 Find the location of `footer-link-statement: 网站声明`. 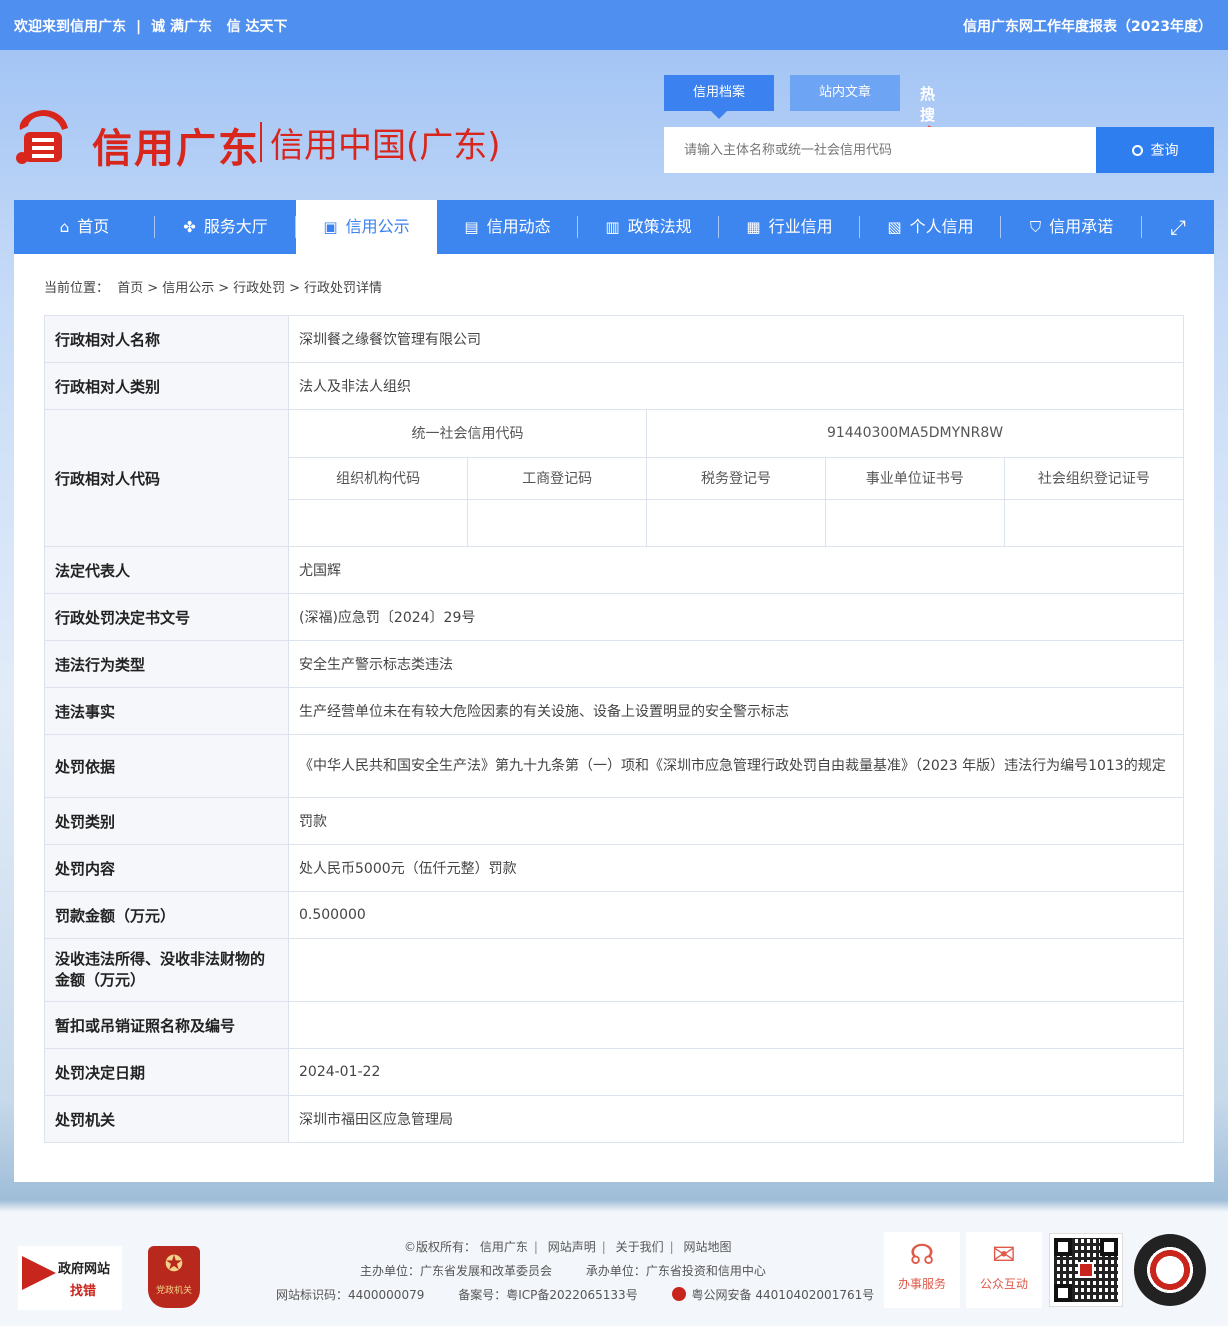

footer-link-statement: 网站声明 is located at coordinates (572, 1247).